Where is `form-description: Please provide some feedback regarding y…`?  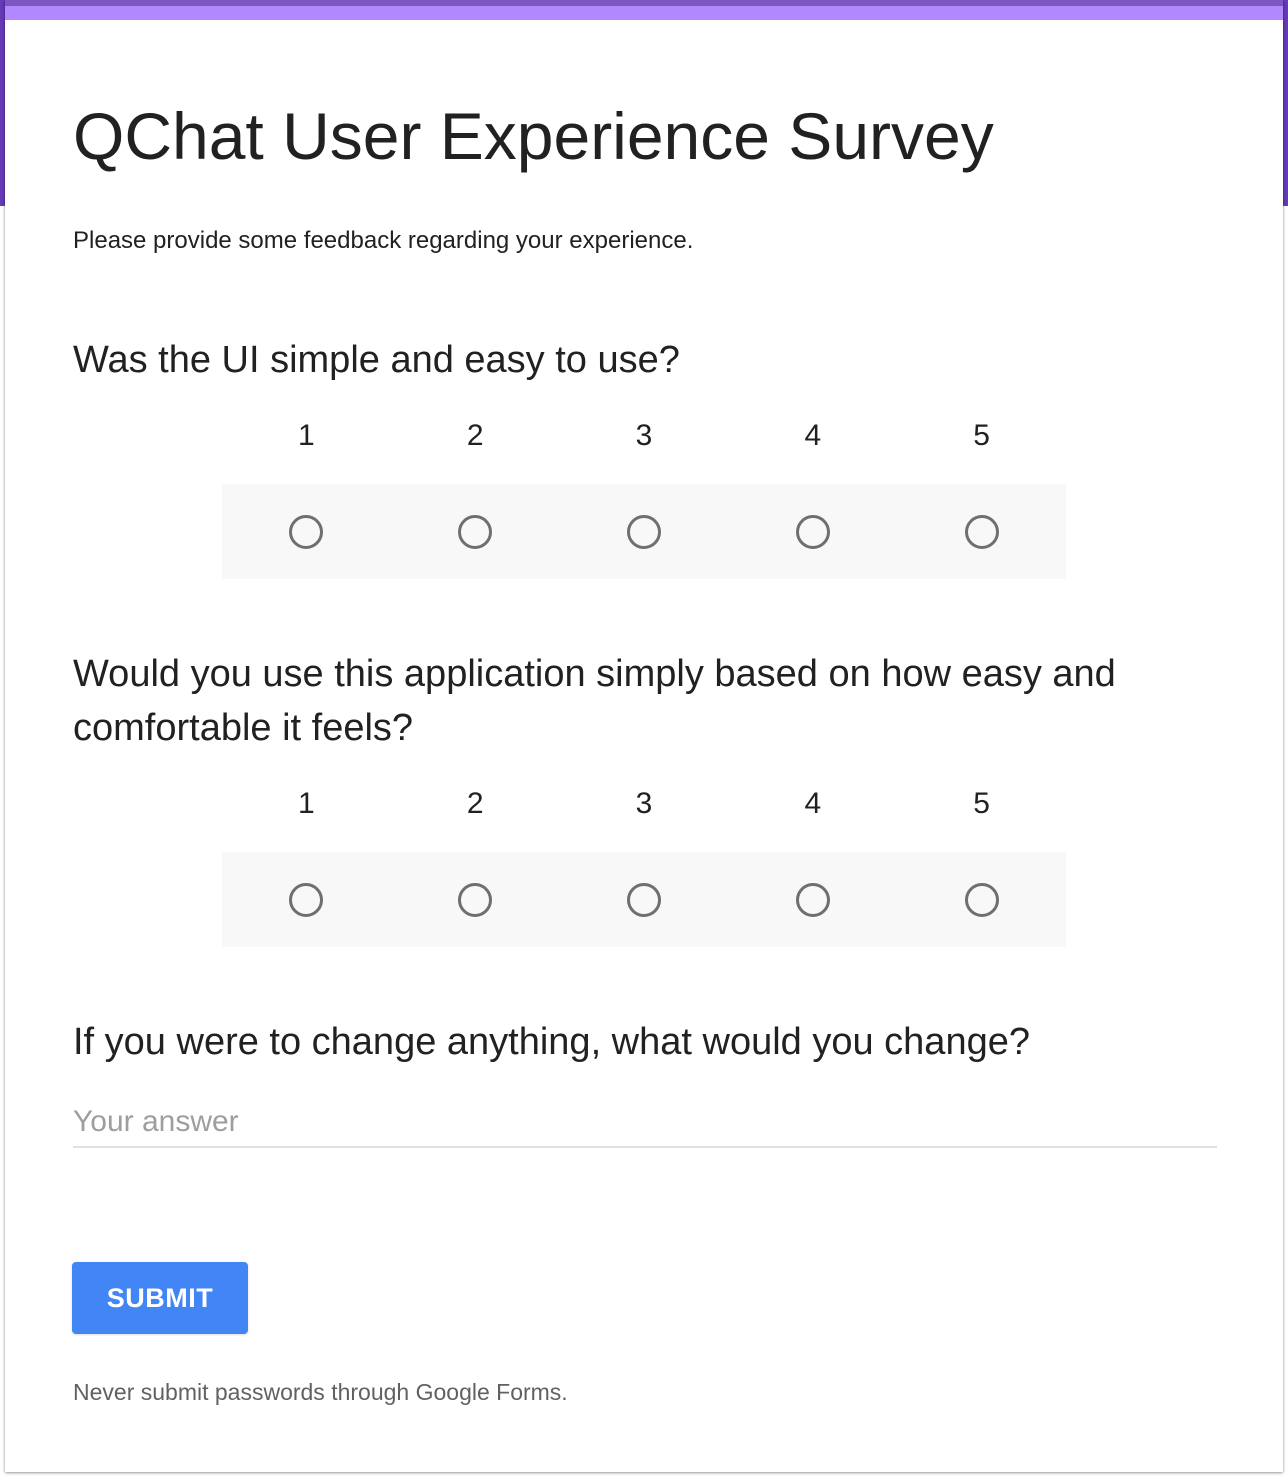
form-description: Please provide some feedback regarding y… is located at coordinates (383, 240).